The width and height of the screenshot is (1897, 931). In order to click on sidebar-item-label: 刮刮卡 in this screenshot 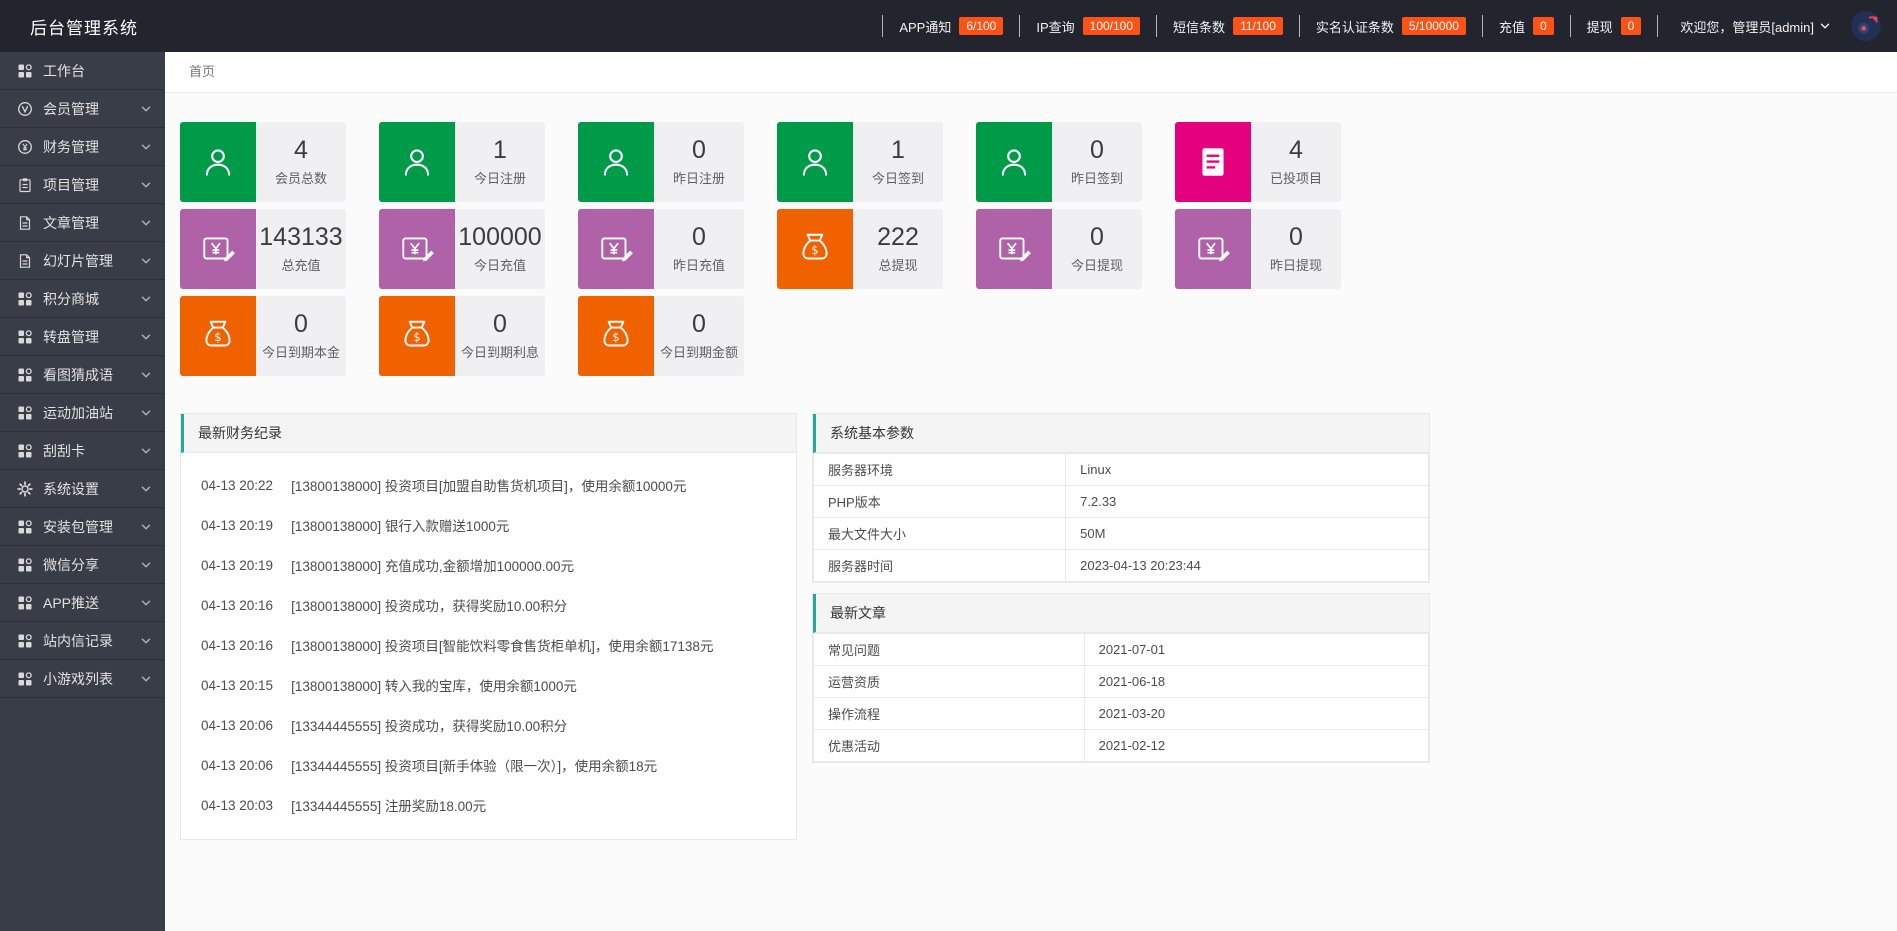, I will do `click(64, 450)`.